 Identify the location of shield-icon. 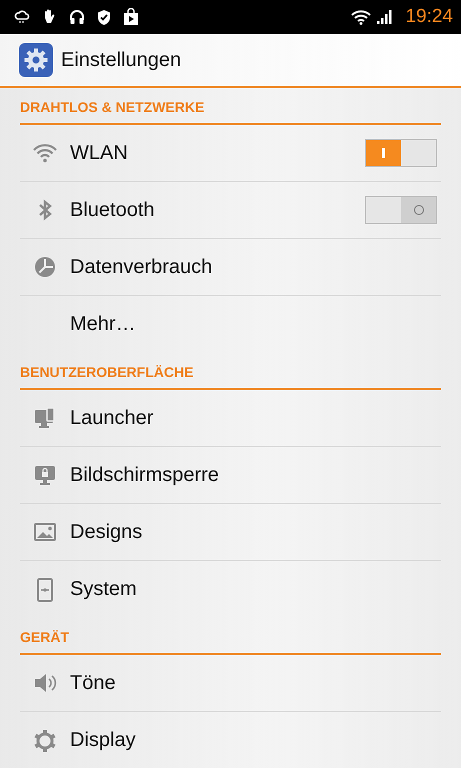
(104, 17).